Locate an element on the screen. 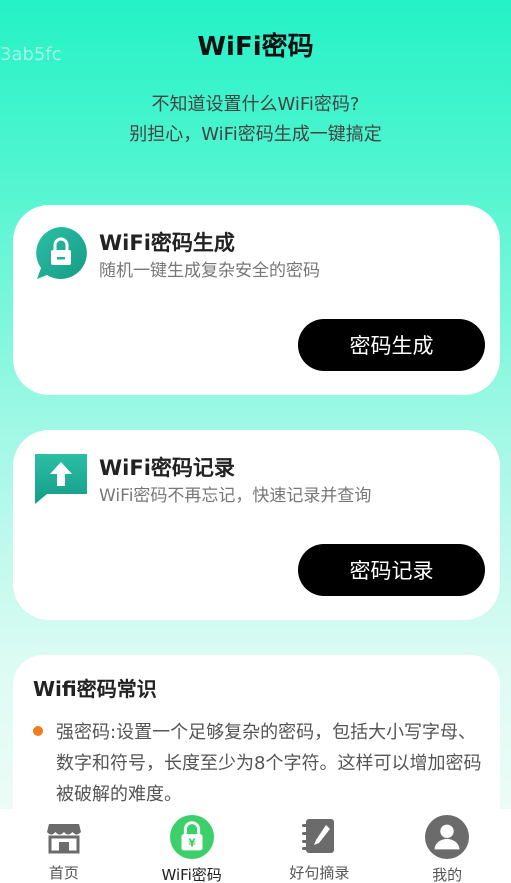 The width and height of the screenshot is (511, 883). tab-label: 好句摘录 is located at coordinates (319, 873).